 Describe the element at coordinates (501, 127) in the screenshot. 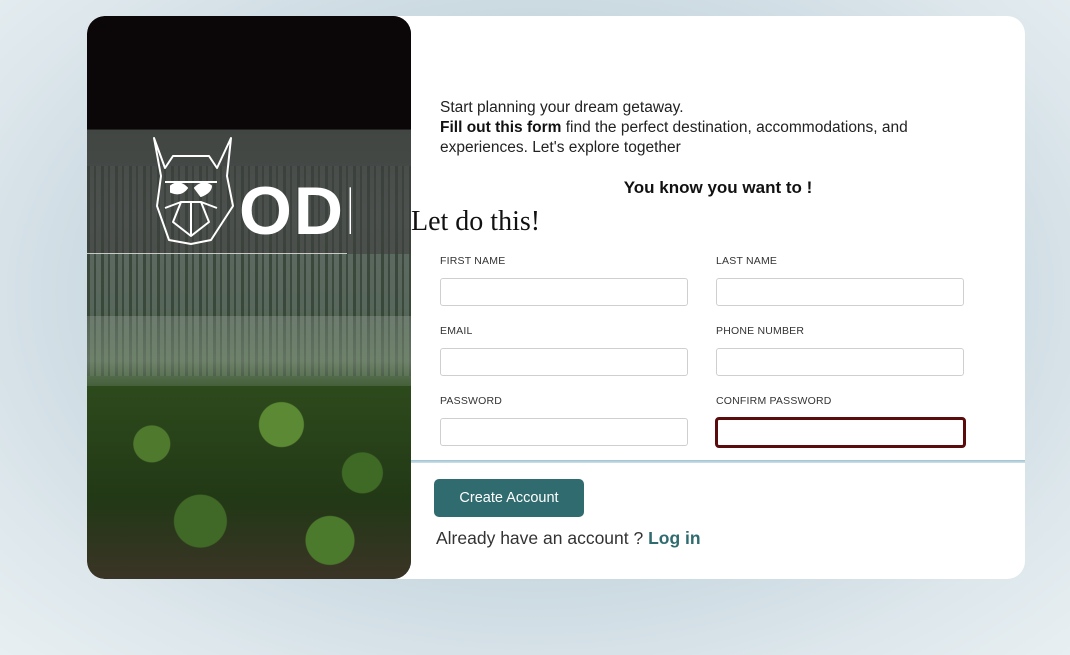

I see `intro-bold: Fill out this form` at that location.